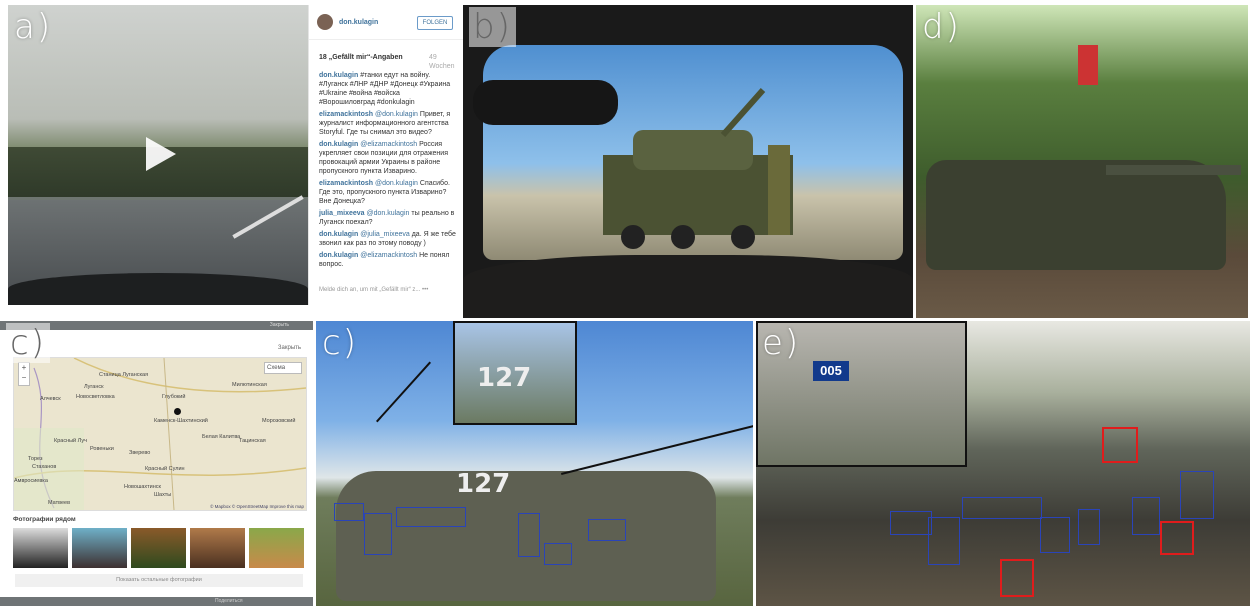 Image resolution: width=1251 pixels, height=606 pixels. I want to click on rearview-mirror, so click(545, 102).